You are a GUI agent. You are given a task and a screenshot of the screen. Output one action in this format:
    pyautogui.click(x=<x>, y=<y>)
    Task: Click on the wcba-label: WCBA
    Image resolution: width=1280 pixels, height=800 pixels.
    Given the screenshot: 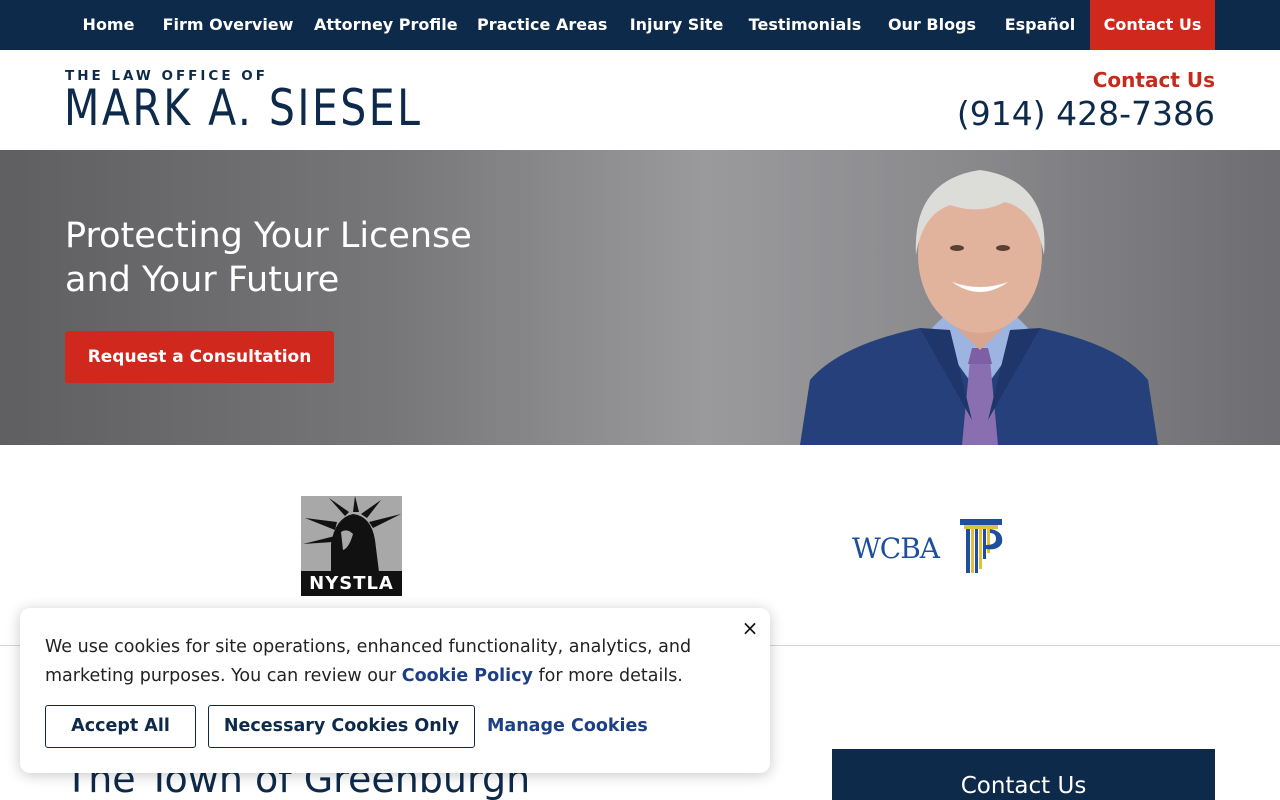 What is the action you would take?
    pyautogui.click(x=896, y=548)
    